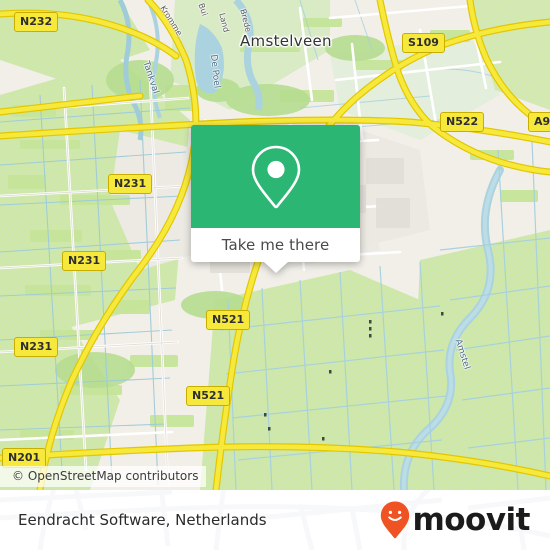 This screenshot has height=550, width=550. I want to click on callout-pointer, so click(275, 267).